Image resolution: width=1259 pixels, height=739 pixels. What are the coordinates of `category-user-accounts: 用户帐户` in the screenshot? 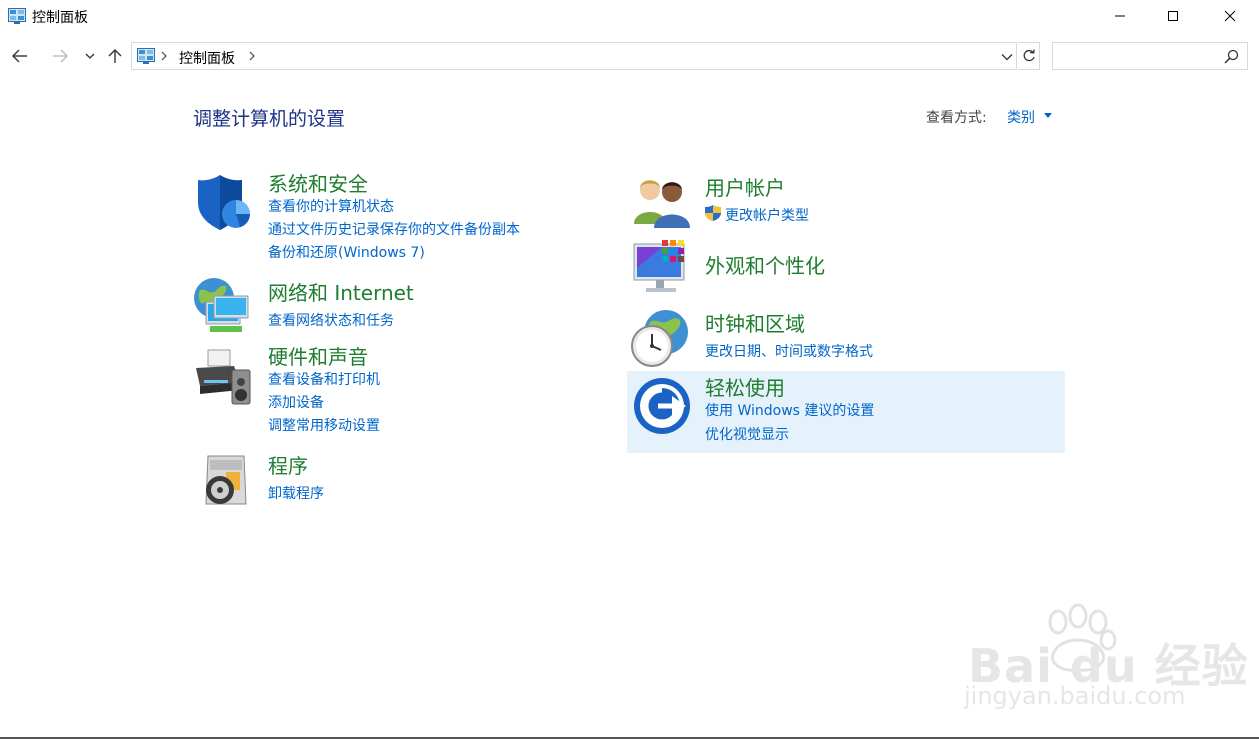 It's located at (745, 186).